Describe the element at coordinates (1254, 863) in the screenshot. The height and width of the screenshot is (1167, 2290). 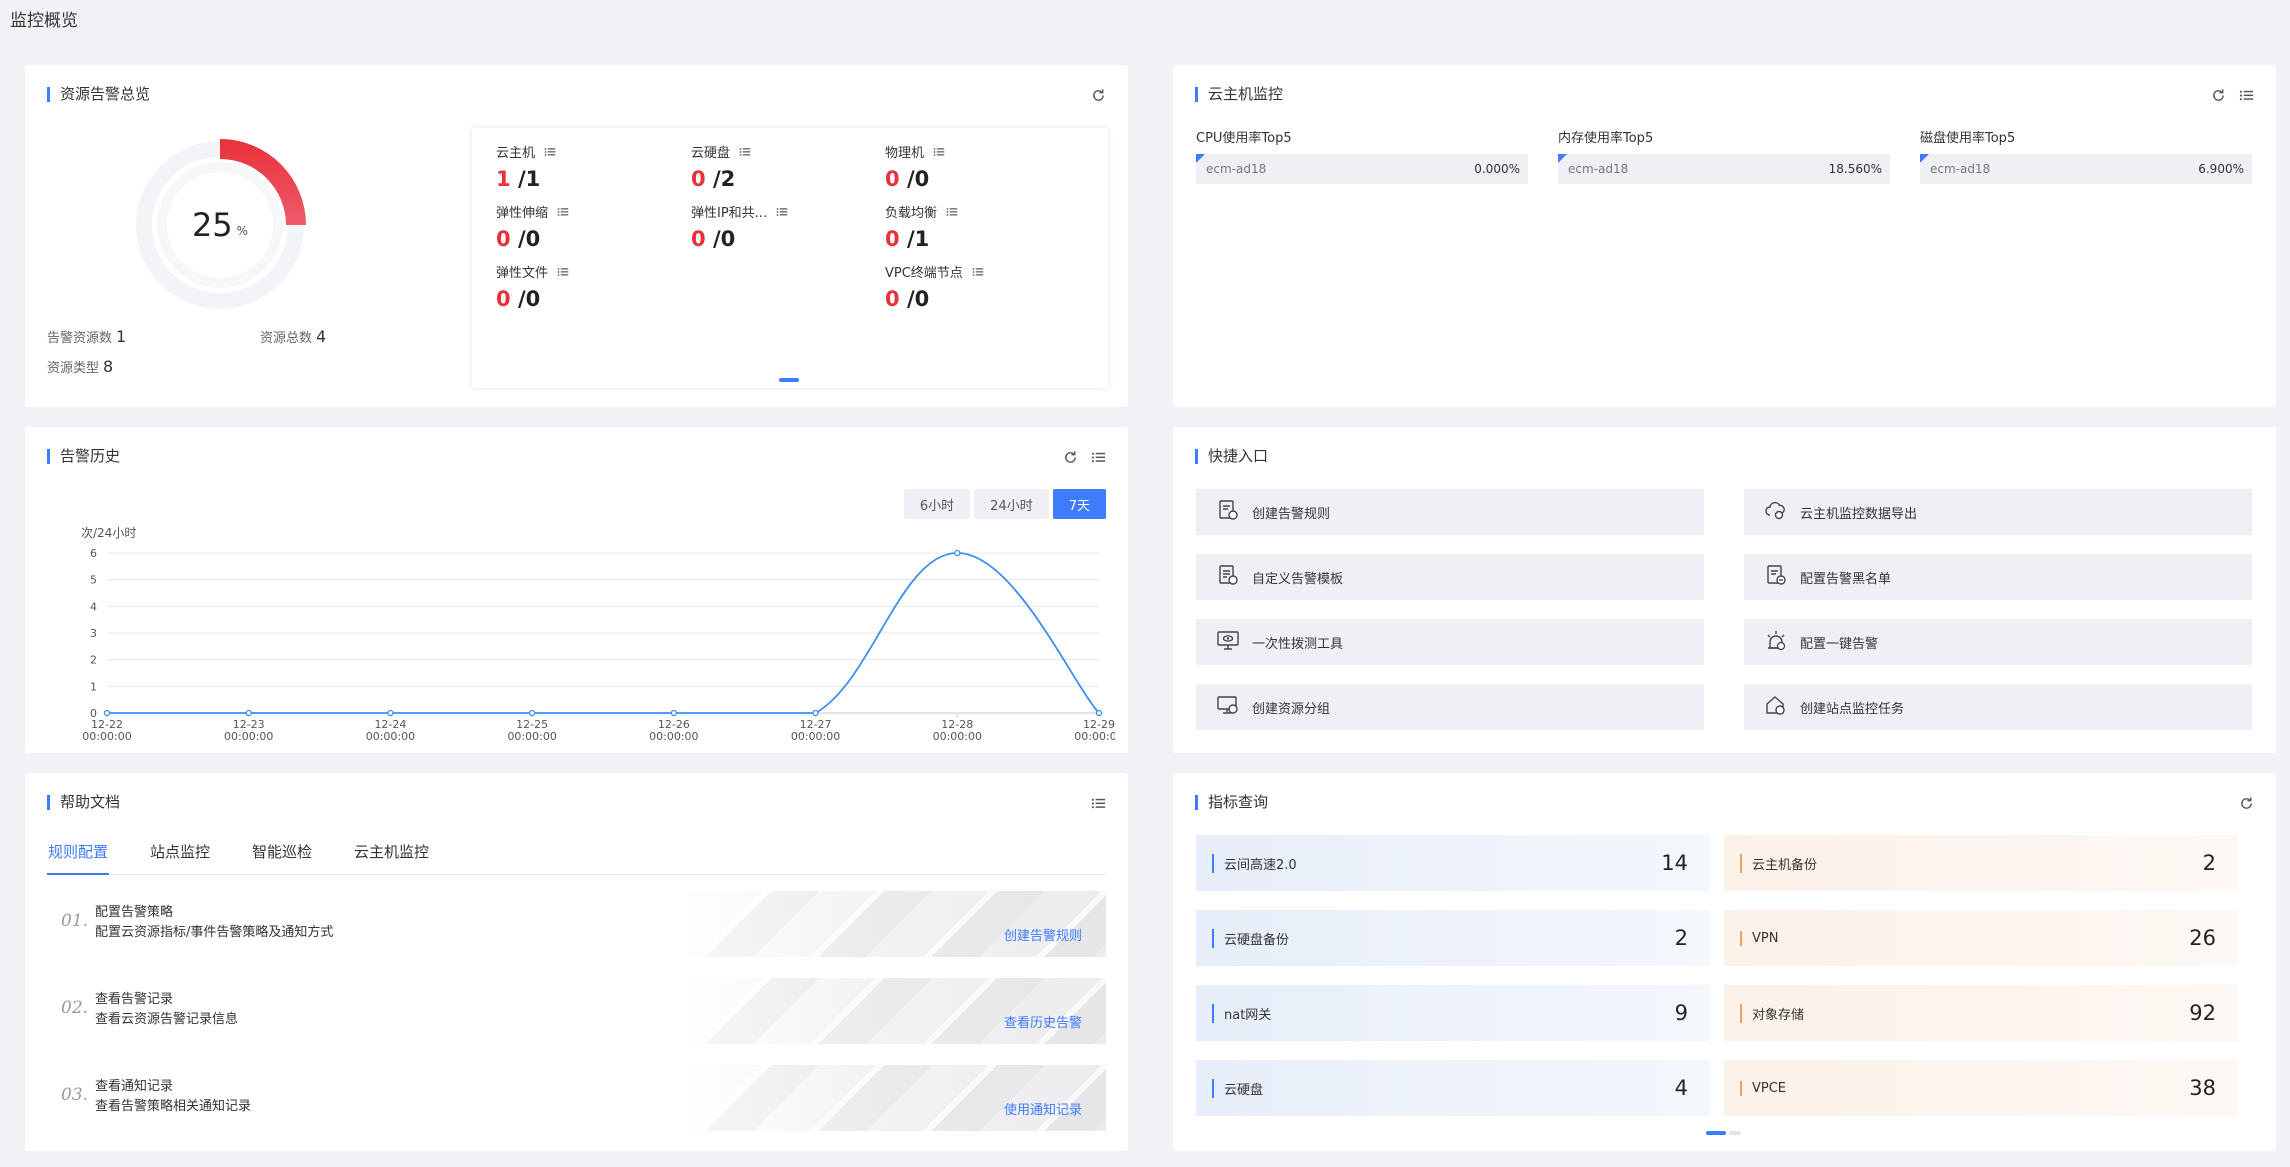
I see `metric-label: 云间高速2.0` at that location.